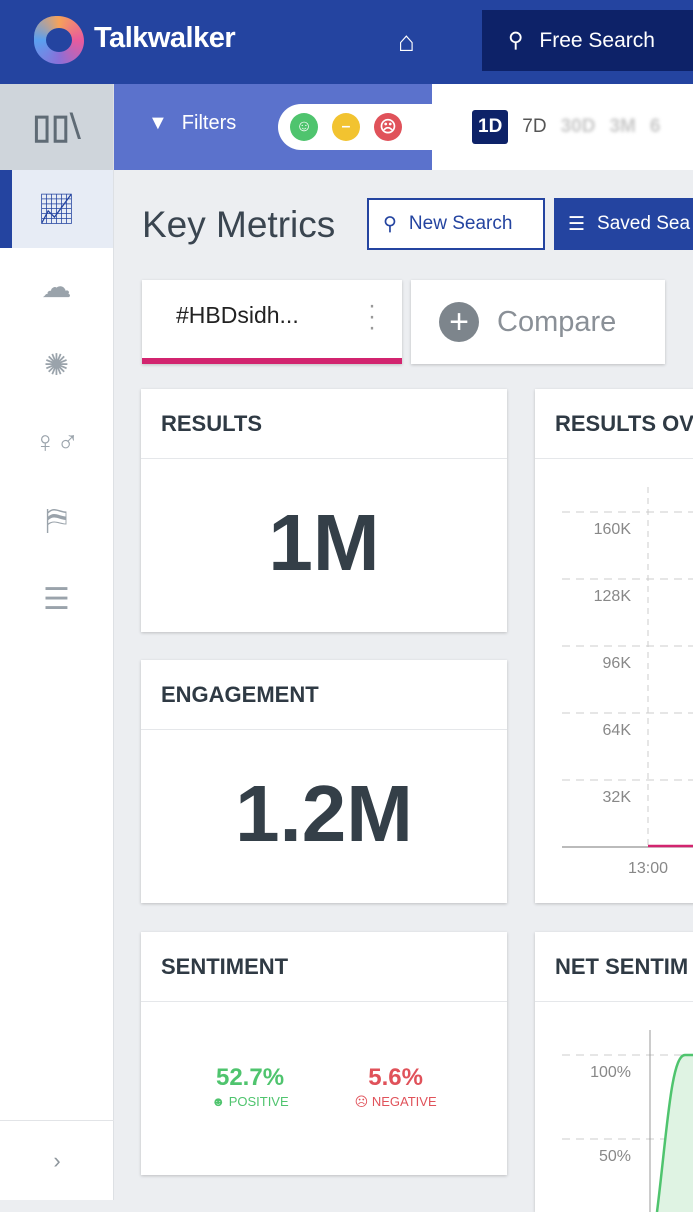 The width and height of the screenshot is (693, 1212). Describe the element at coordinates (324, 695) in the screenshot. I see `engagement-title: ENGAGEMENT` at that location.